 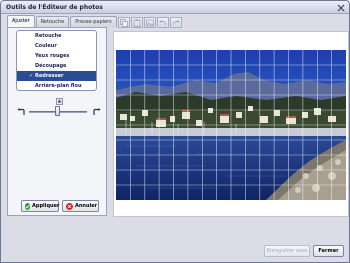 What do you see at coordinates (96, 111) in the screenshot?
I see `rotate-right-icon` at bounding box center [96, 111].